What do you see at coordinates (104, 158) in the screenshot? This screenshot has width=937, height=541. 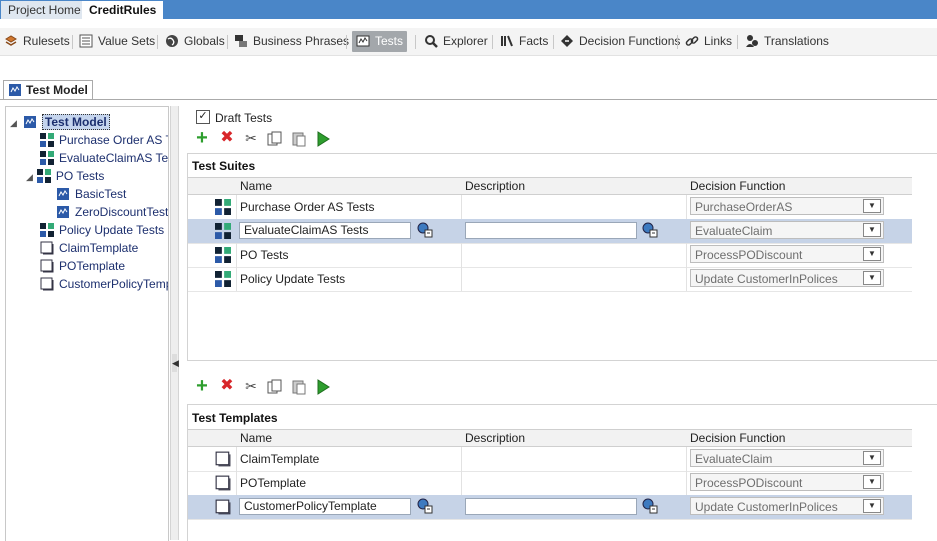 I see `tree-node-suite: EvaluateClaimAS Tes` at bounding box center [104, 158].